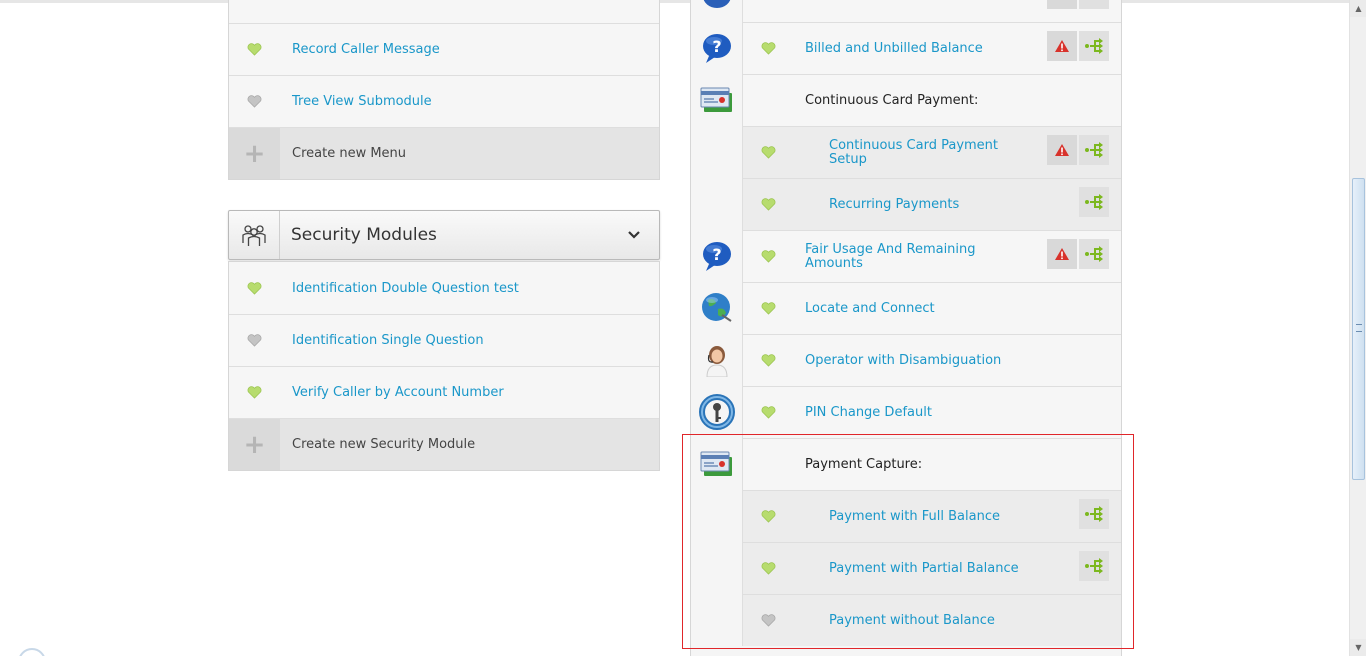 This screenshot has width=1366, height=656. I want to click on module-row-recurring-payments: Recurring Payments, so click(906, 204).